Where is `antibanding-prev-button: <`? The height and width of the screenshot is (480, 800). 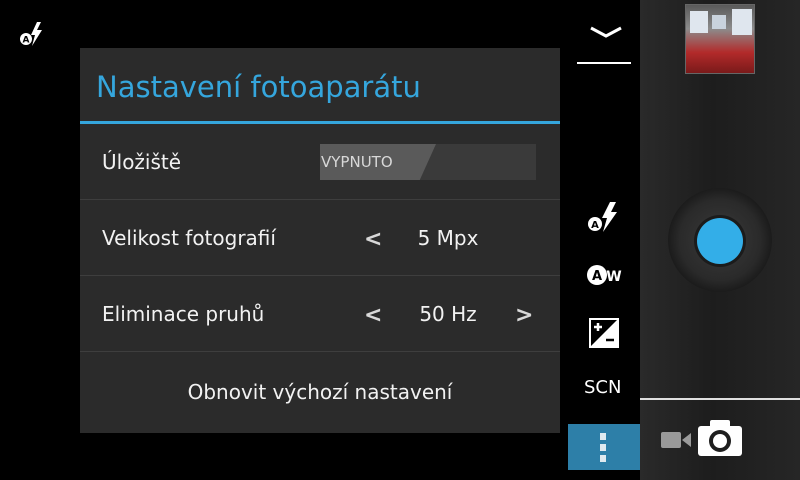
antibanding-prev-button: < is located at coordinates (373, 316).